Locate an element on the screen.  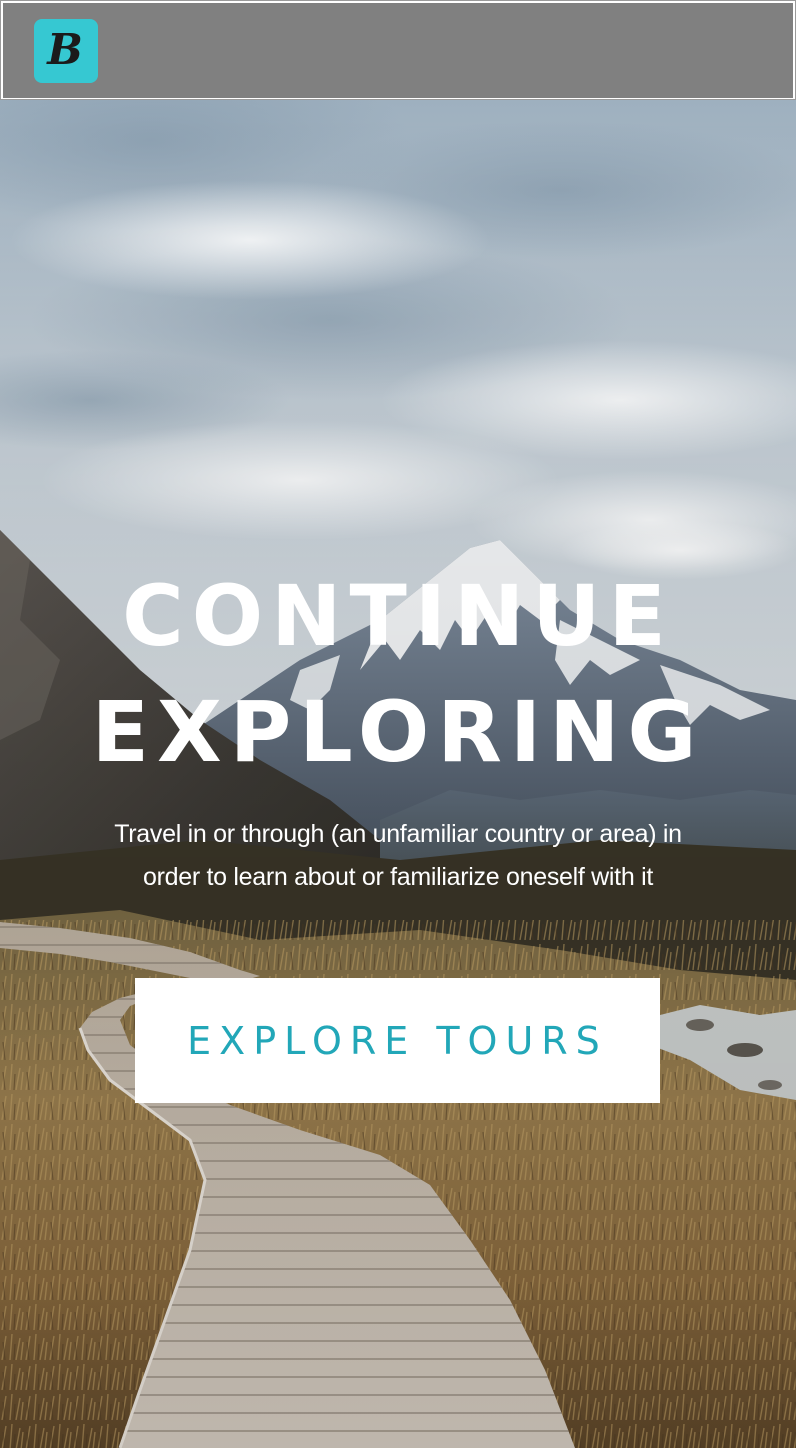
explore-tours-button: EXPLORE TOURS is located at coordinates (397, 1040).